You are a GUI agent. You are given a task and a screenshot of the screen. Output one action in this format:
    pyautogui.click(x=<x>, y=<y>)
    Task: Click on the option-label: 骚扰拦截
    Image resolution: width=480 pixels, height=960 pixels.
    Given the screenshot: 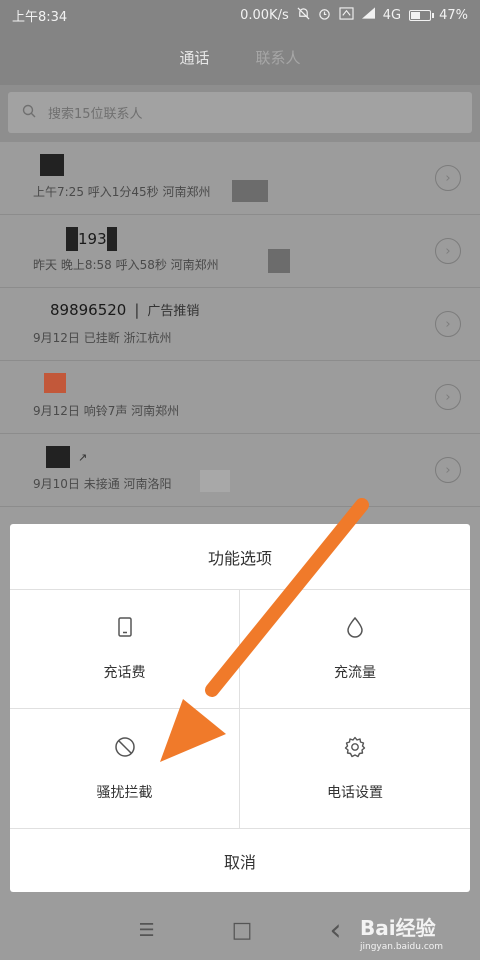 What is the action you would take?
    pyautogui.click(x=124, y=792)
    